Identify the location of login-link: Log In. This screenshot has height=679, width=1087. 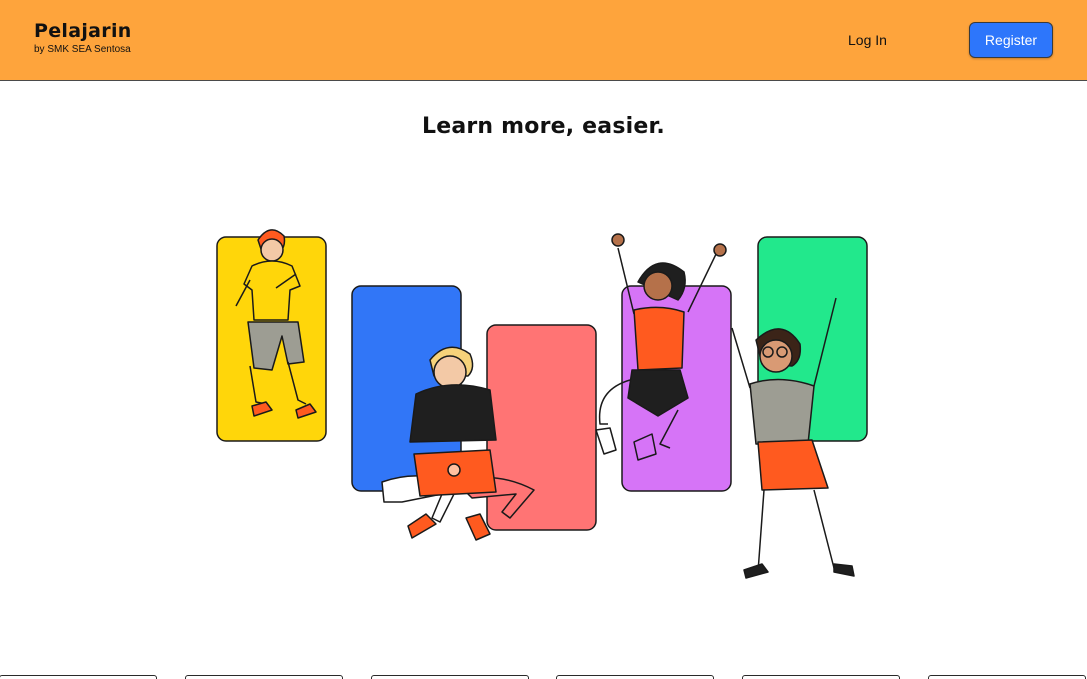
(867, 40).